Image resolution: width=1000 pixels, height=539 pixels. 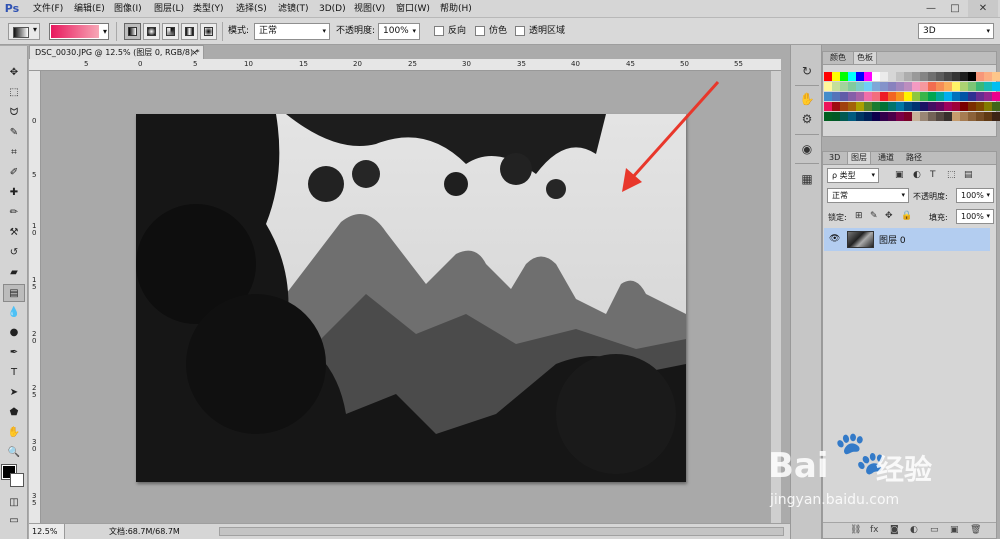 I want to click on lock-pixels-icon: ✎, so click(x=874, y=216).